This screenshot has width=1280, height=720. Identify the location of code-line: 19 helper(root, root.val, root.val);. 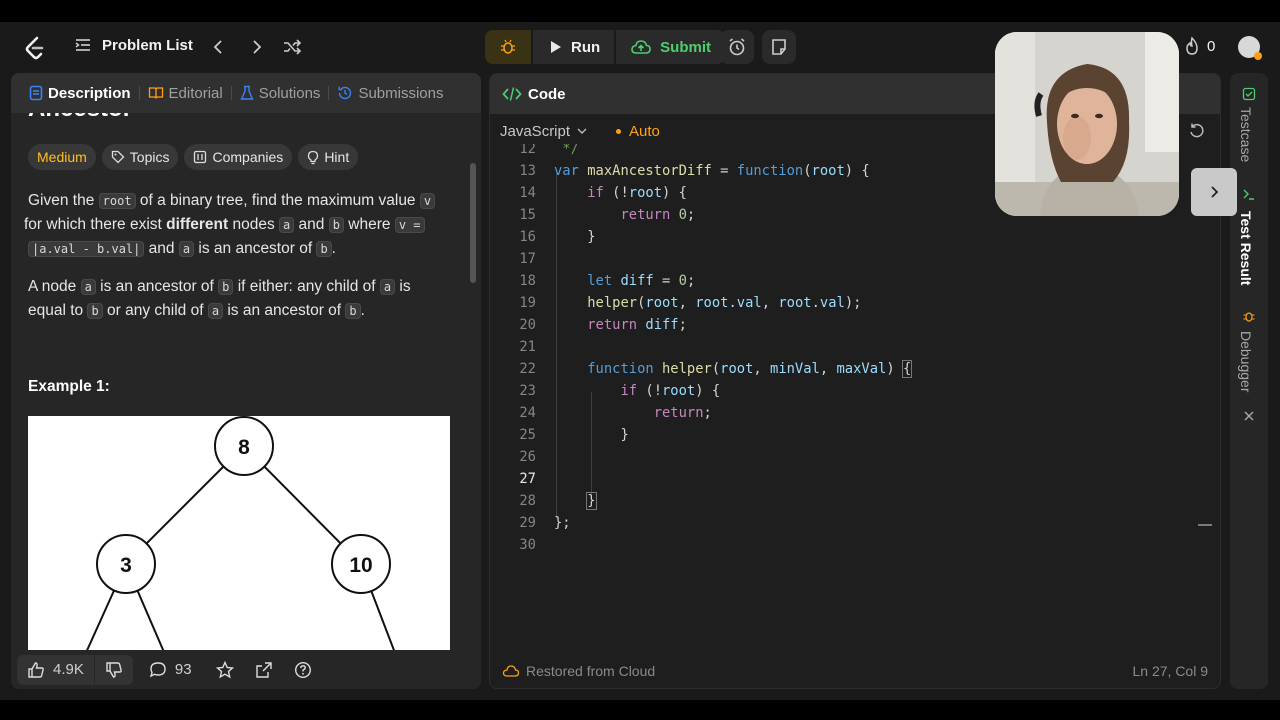
(855, 303).